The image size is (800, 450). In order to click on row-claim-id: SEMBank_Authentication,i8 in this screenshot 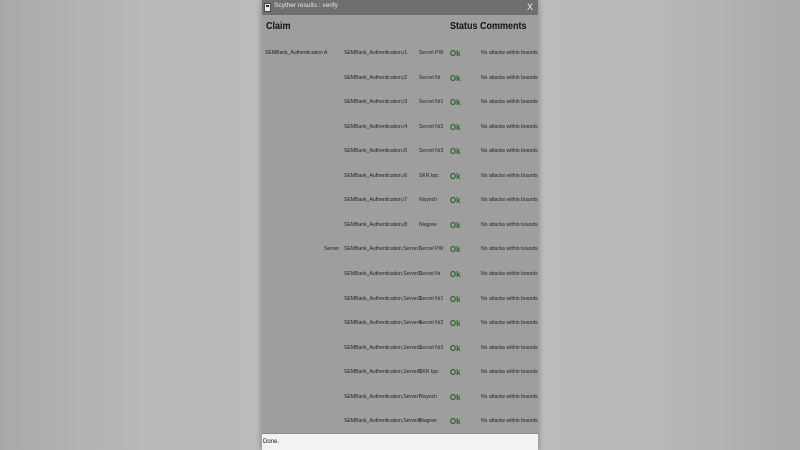, I will do `click(376, 224)`.